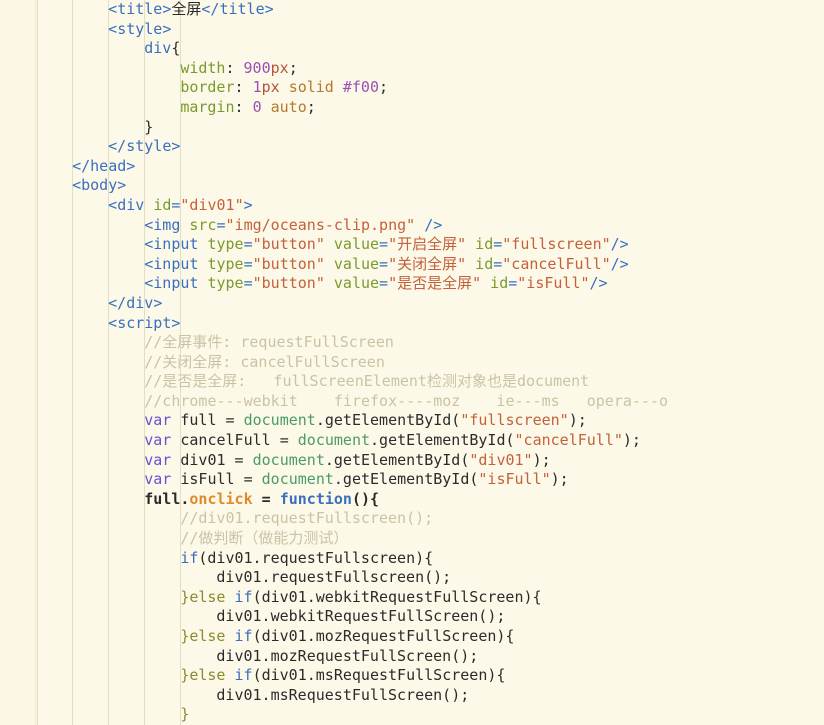 The height and width of the screenshot is (725, 824). Describe the element at coordinates (430, 147) in the screenshot. I see `code-line: </style>` at that location.